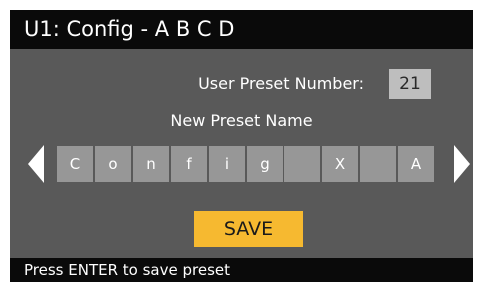 Image resolution: width=484 pixels, height=292 pixels. What do you see at coordinates (189, 164) in the screenshot?
I see `char-cell: f` at bounding box center [189, 164].